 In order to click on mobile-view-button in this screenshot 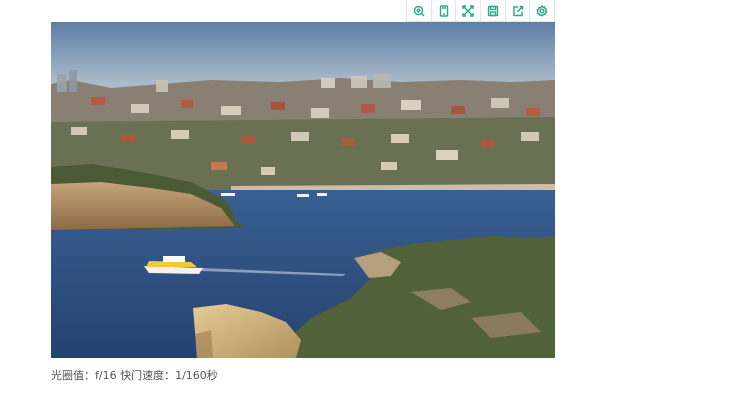, I will do `click(444, 10)`.